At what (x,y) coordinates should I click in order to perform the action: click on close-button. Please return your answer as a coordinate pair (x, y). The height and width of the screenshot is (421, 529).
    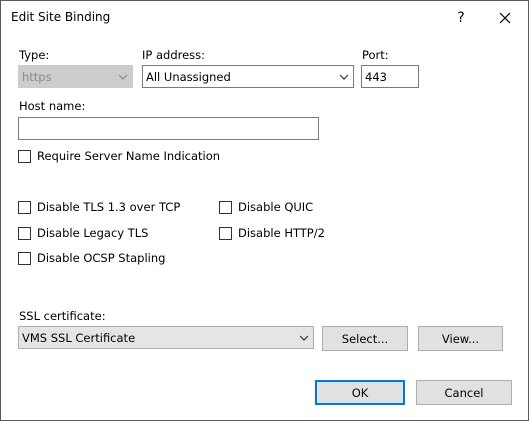
    Looking at the image, I should click on (505, 17).